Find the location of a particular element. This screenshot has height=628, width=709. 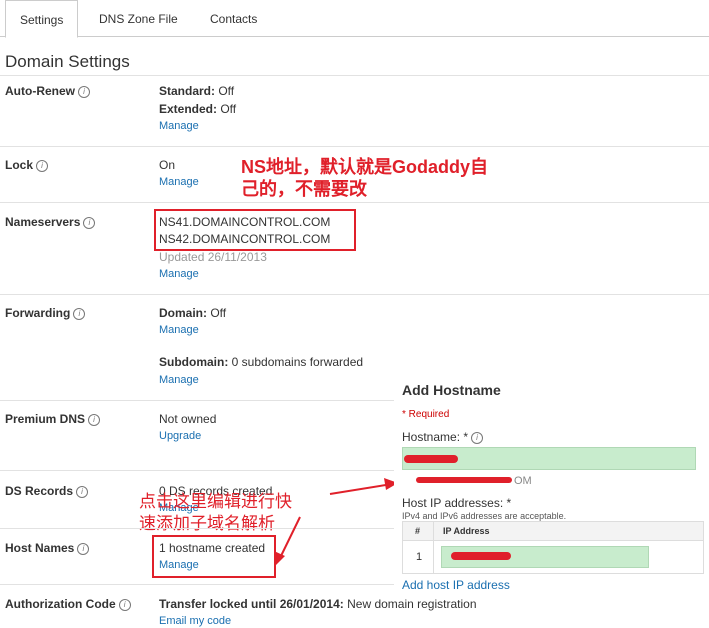

hostname-suffix: OM is located at coordinates (523, 481).